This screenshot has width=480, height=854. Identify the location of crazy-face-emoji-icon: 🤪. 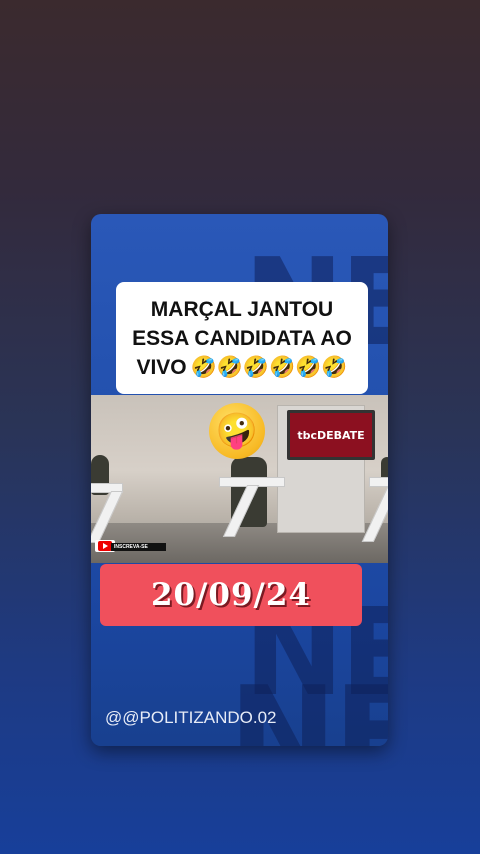
(237, 431).